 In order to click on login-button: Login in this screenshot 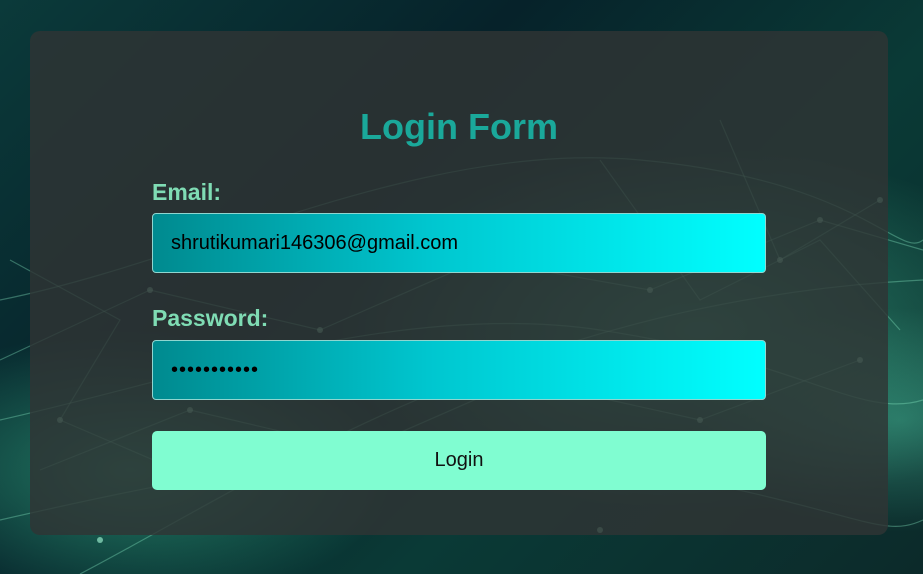, I will do `click(459, 460)`.